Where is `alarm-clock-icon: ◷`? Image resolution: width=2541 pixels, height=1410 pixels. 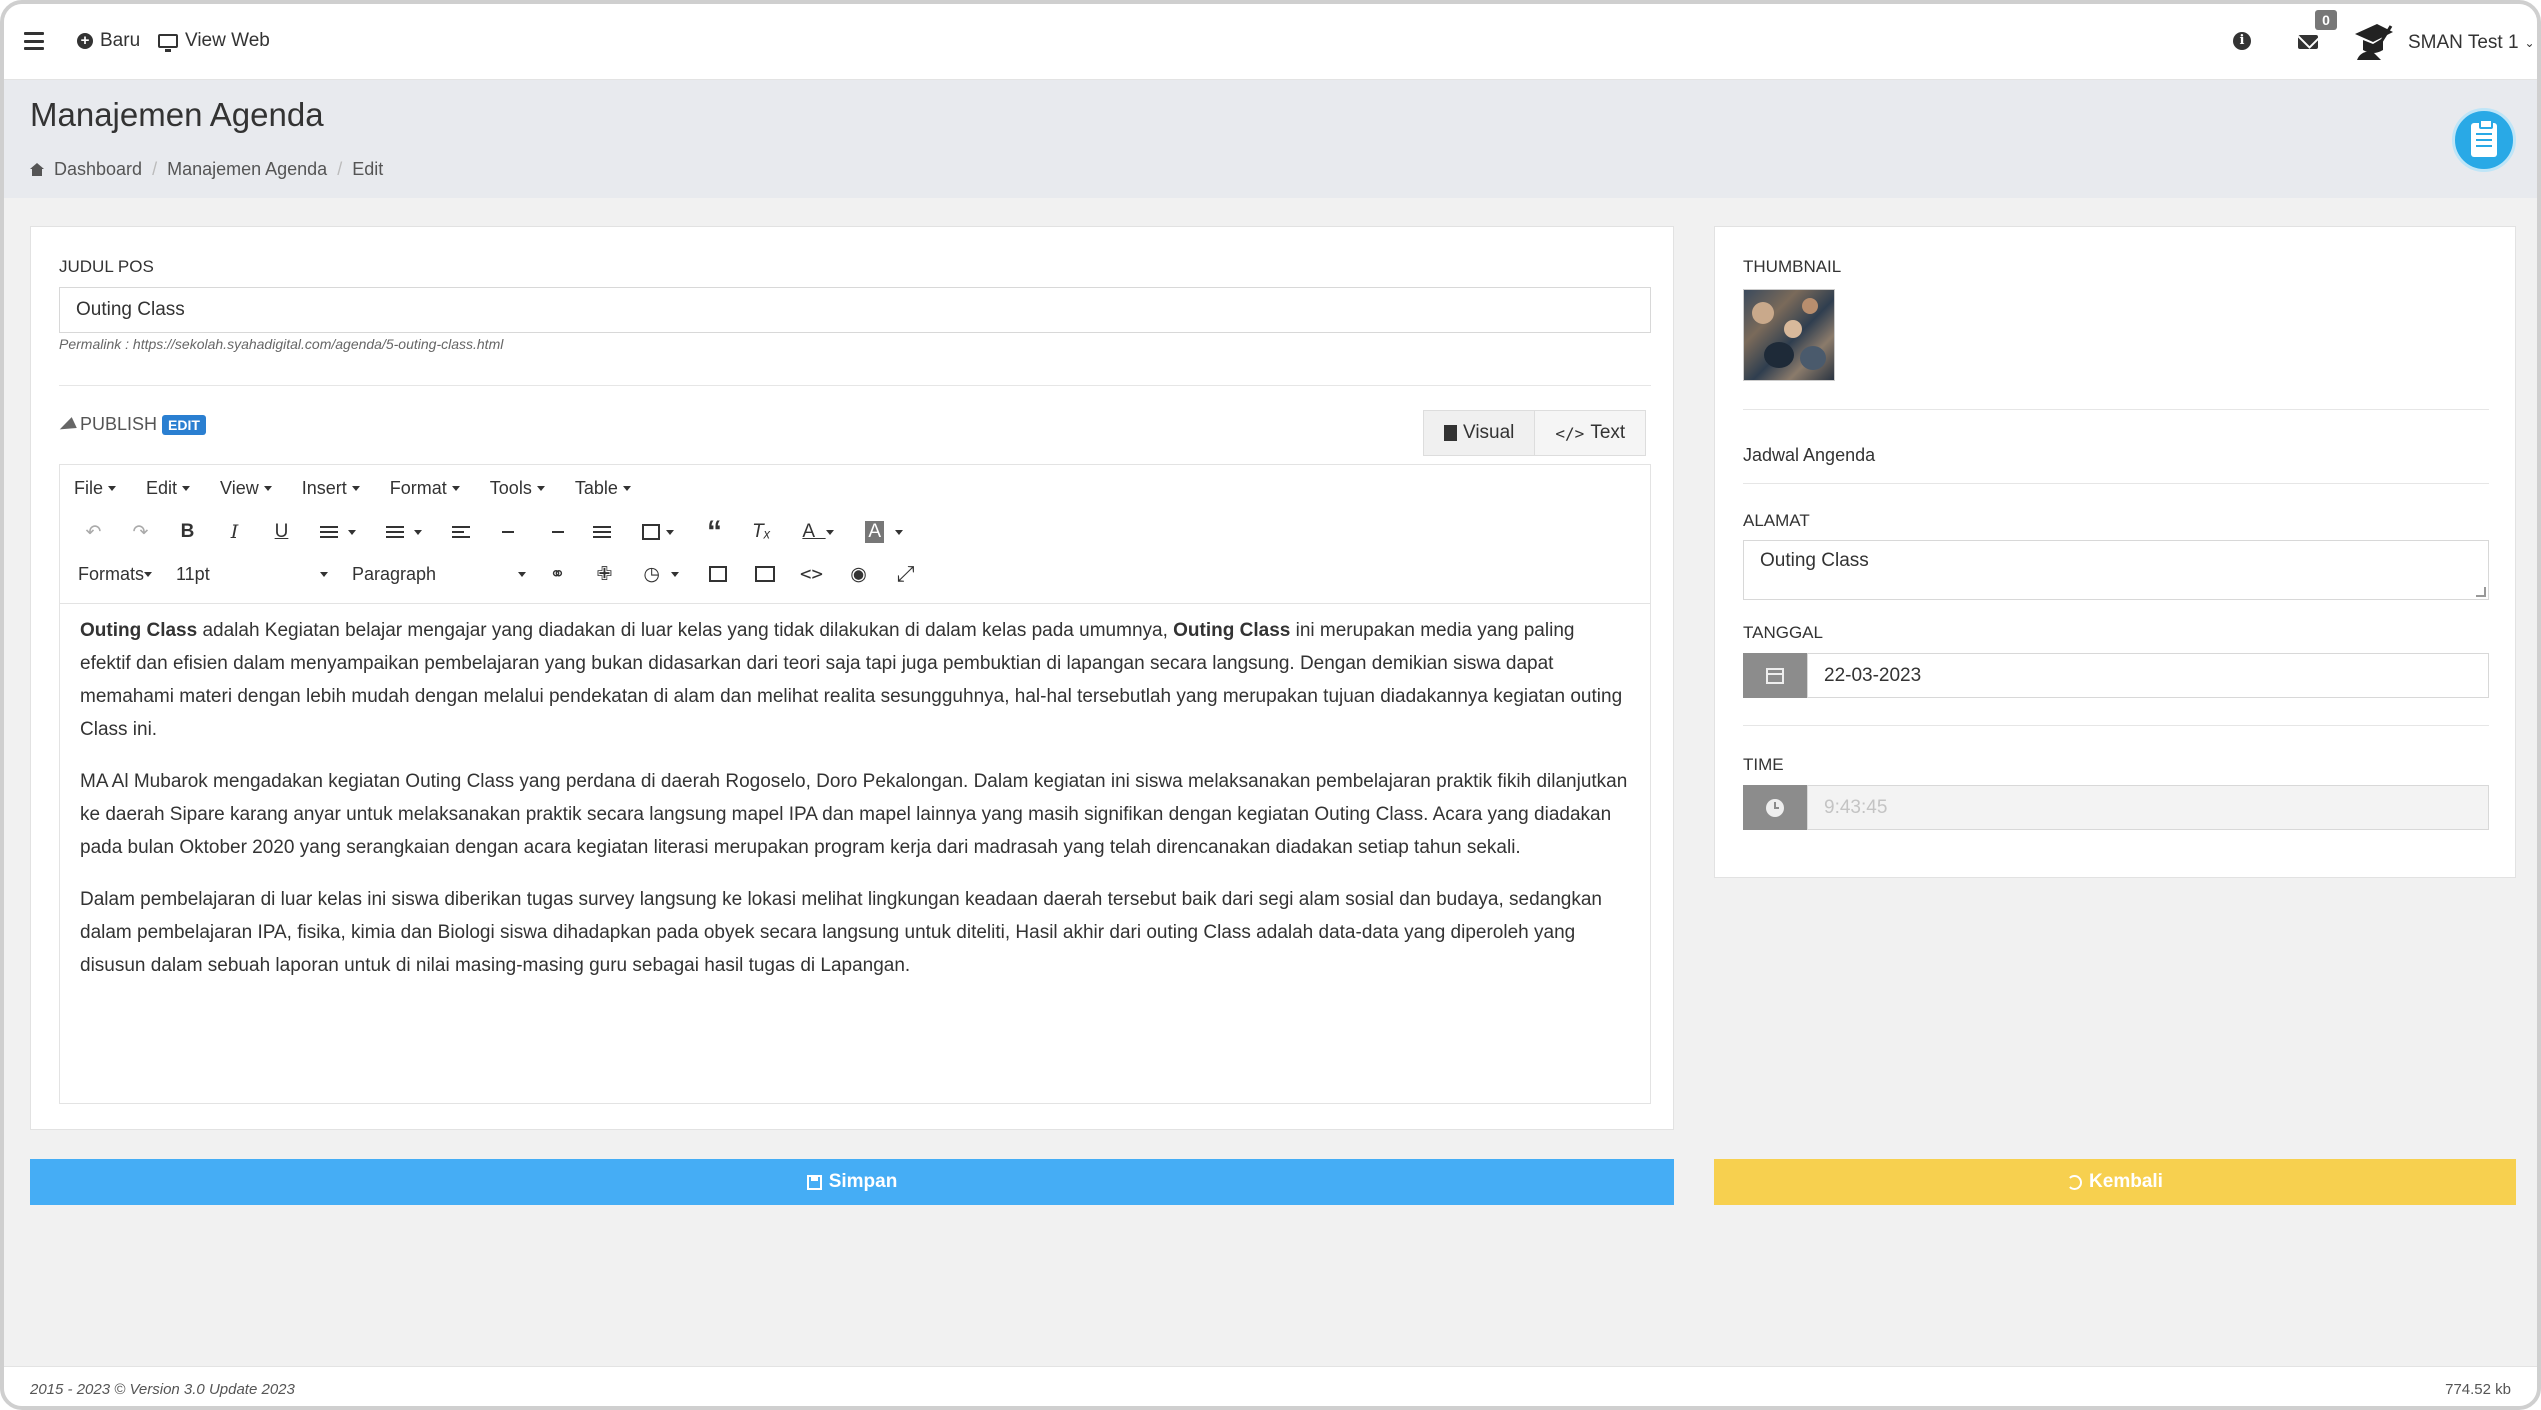 alarm-clock-icon: ◷ is located at coordinates (661, 574).